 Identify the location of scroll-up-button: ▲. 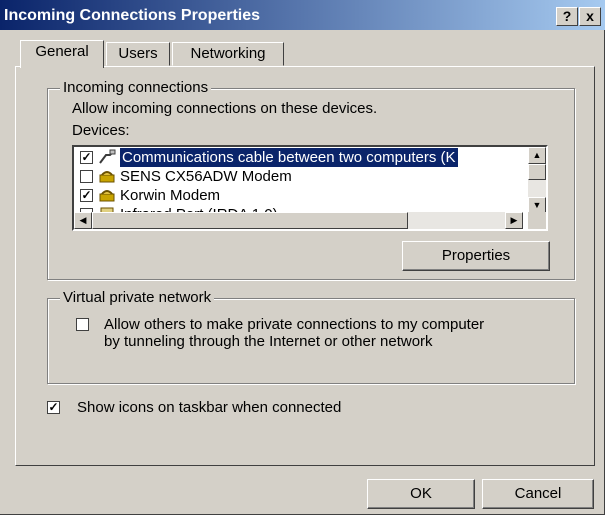
(537, 155).